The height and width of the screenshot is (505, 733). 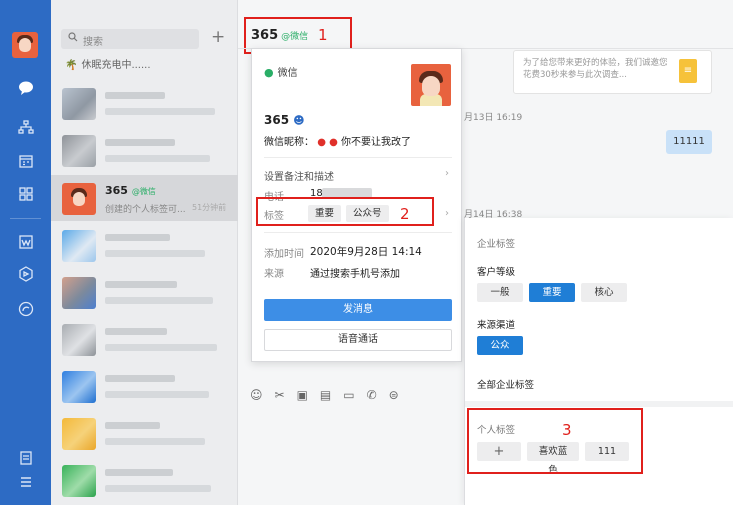 I want to click on doc-icon: ▤, so click(x=325, y=396).